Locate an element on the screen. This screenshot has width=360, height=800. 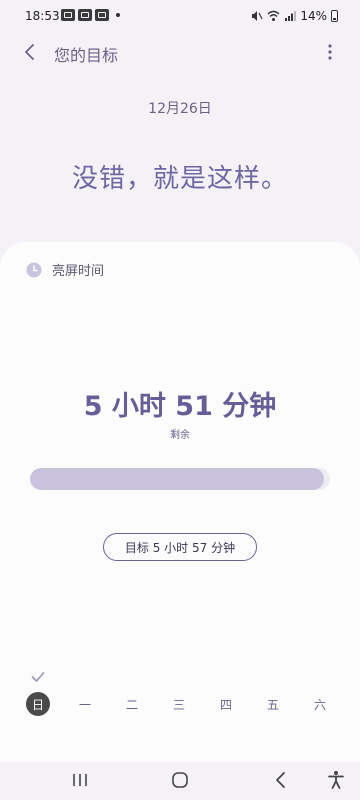
notification-icons is located at coordinates (90, 15).